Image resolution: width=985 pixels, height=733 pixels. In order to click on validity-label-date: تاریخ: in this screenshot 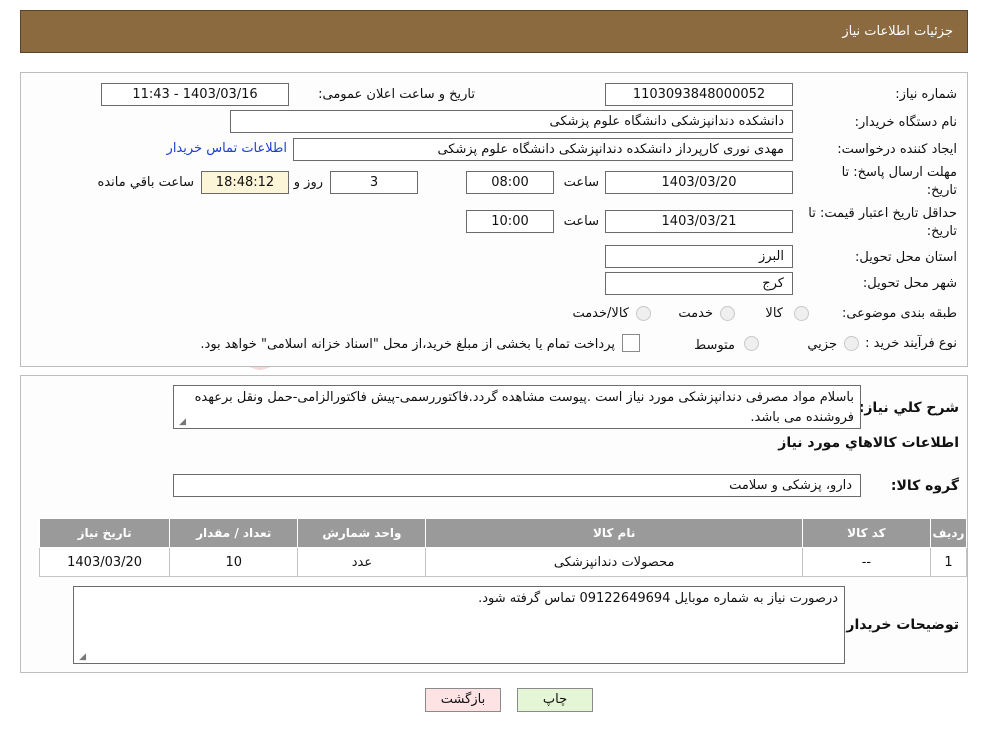, I will do `click(941, 231)`.